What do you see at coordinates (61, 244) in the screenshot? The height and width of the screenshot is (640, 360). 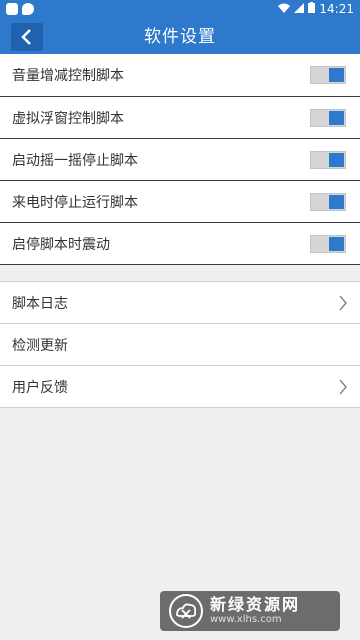 I see `setting-label: 启停脚本时震动` at bounding box center [61, 244].